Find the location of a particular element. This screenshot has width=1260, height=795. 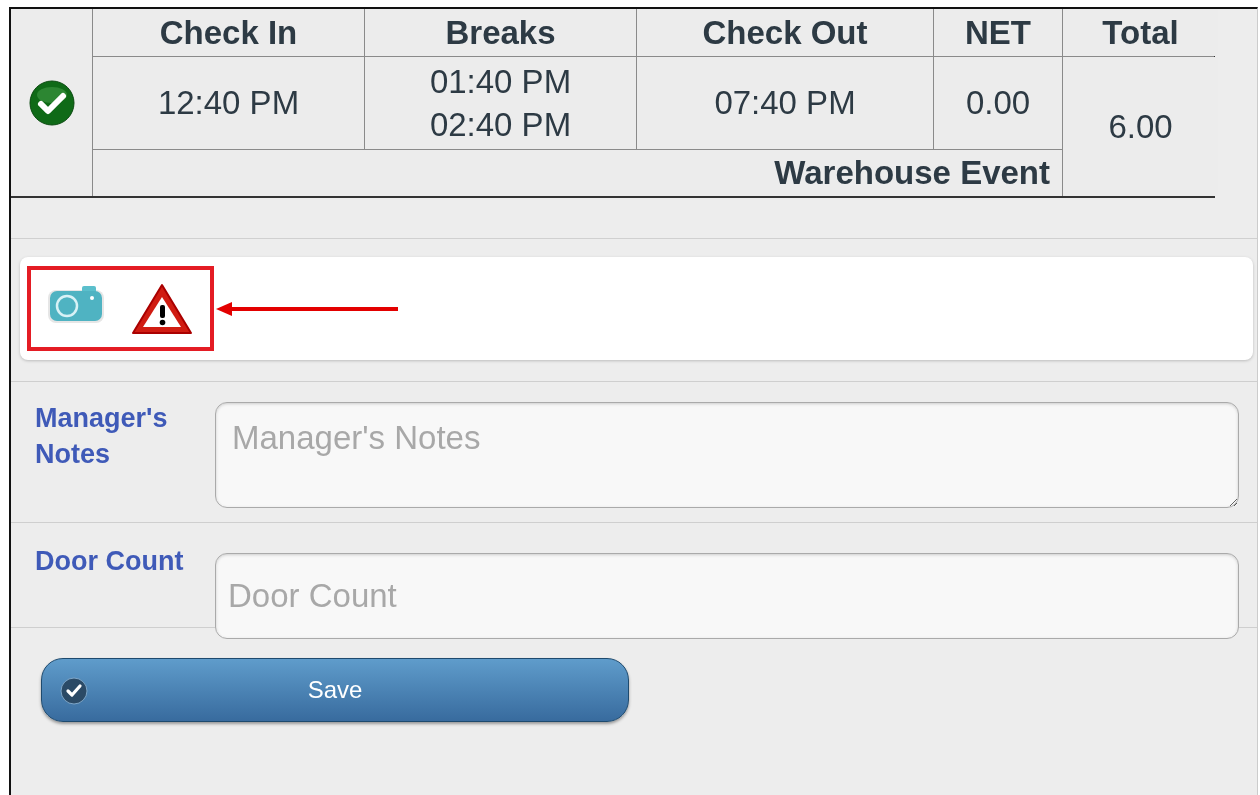

column-header: Breaks is located at coordinates (500, 32).